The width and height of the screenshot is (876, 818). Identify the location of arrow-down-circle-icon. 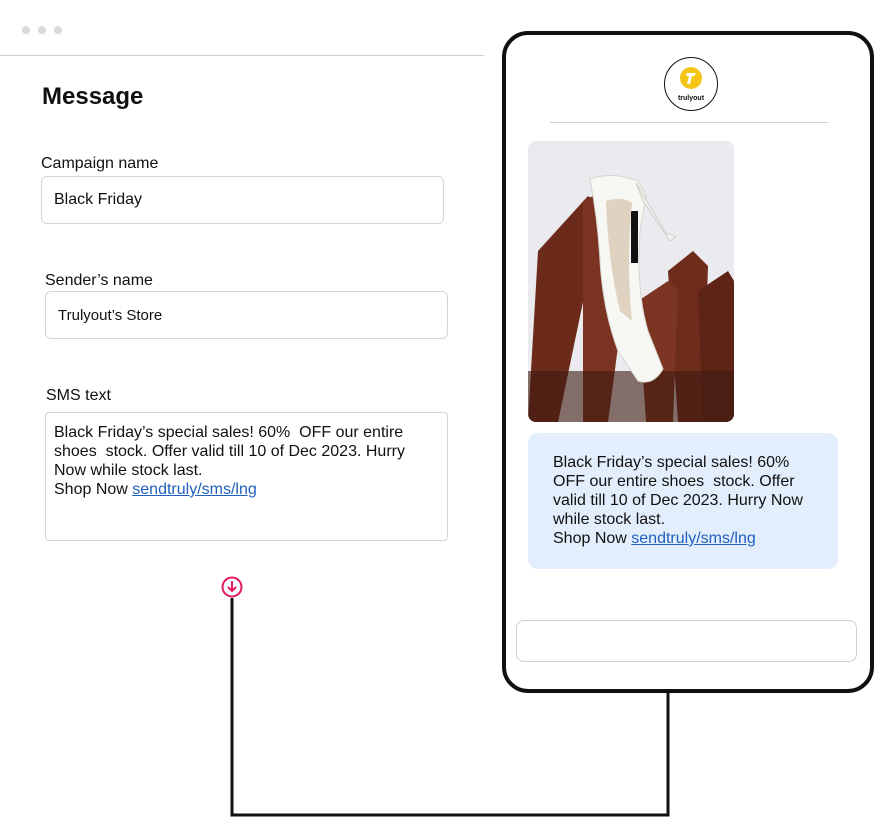
(232, 587).